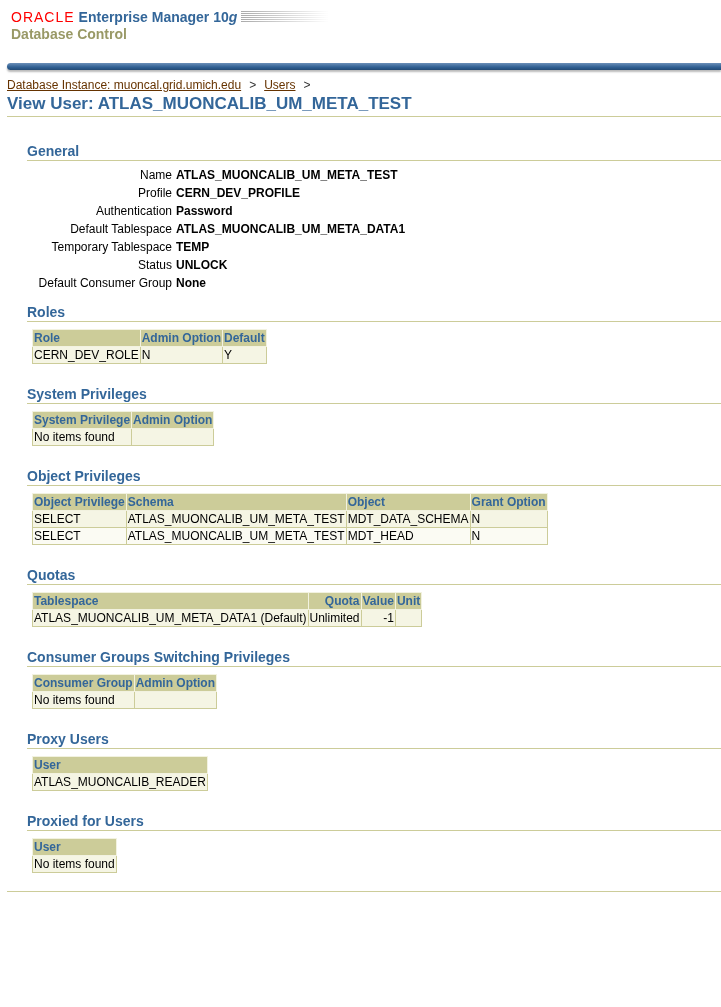  What do you see at coordinates (374, 740) in the screenshot?
I see `section-heading: Proxy Users` at bounding box center [374, 740].